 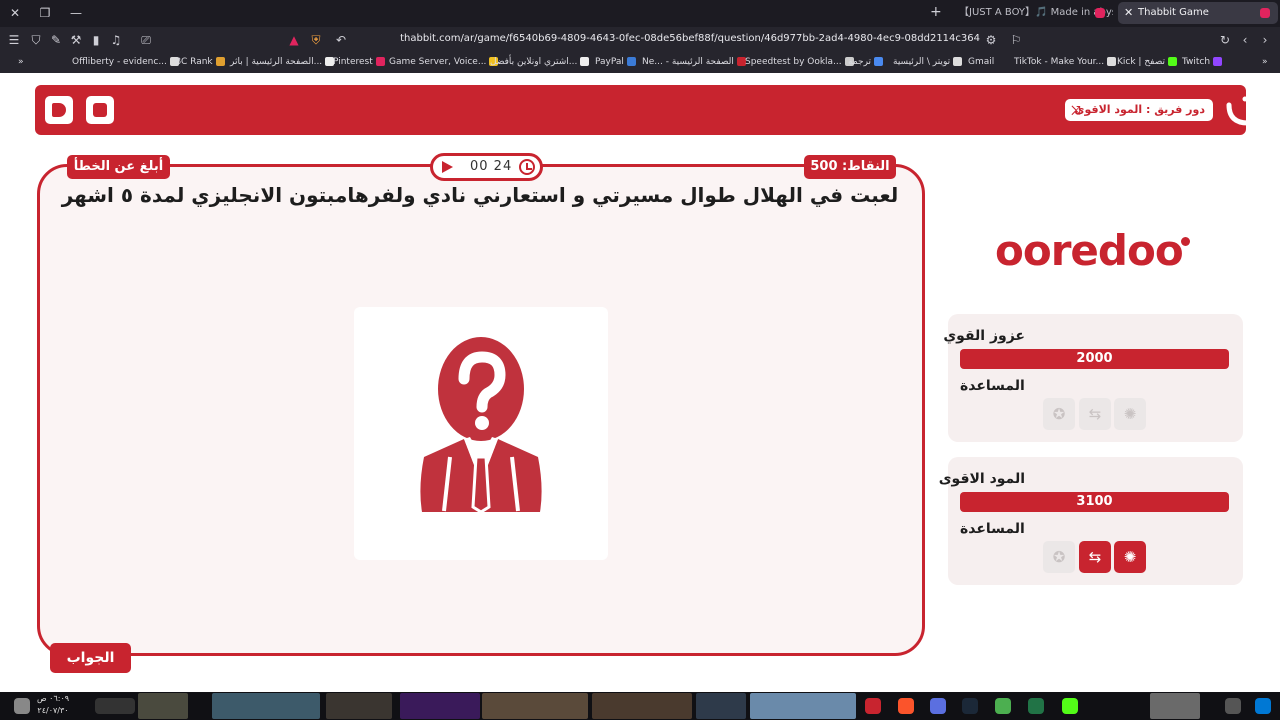 I want to click on bookmark-item: ترجمة, so click(x=866, y=62).